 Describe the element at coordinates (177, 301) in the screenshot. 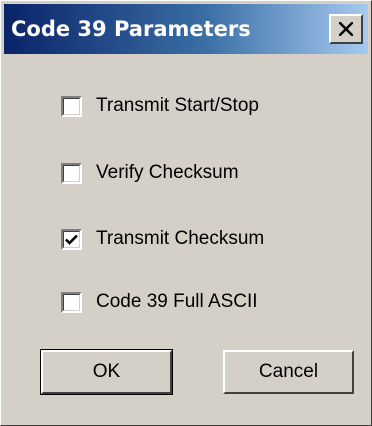

I see `option-label: Code 39 Full ASCII` at that location.